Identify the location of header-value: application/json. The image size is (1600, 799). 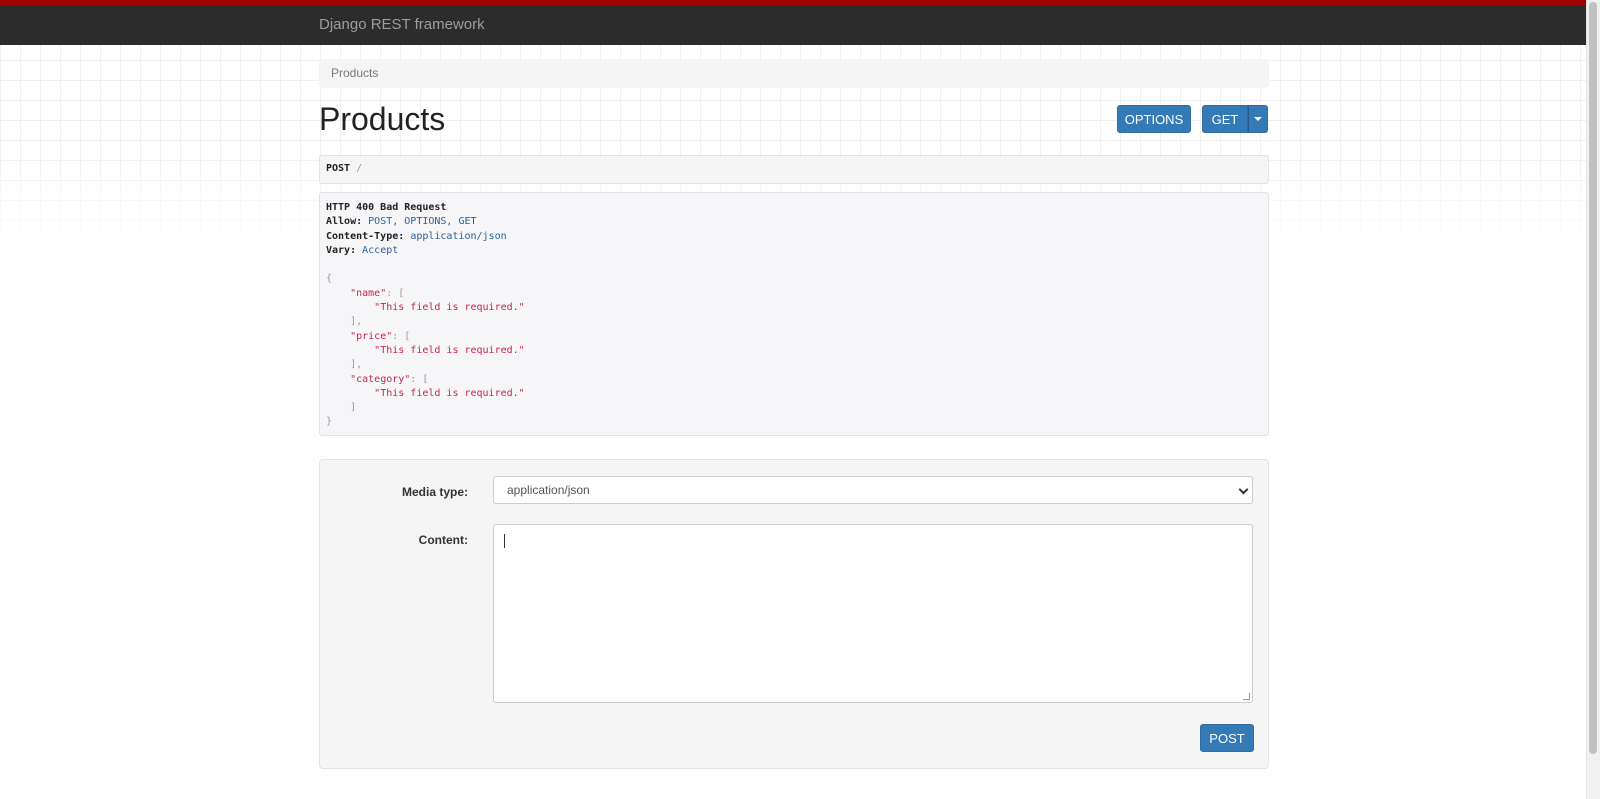
(458, 236).